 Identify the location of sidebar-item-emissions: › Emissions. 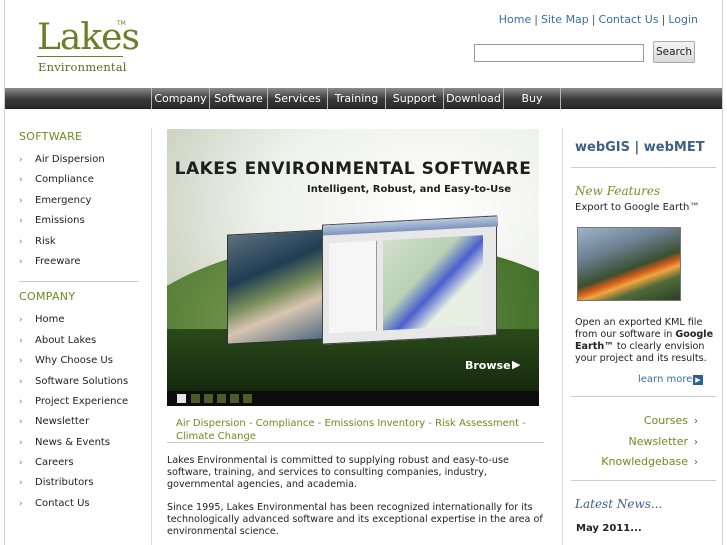
(80, 221).